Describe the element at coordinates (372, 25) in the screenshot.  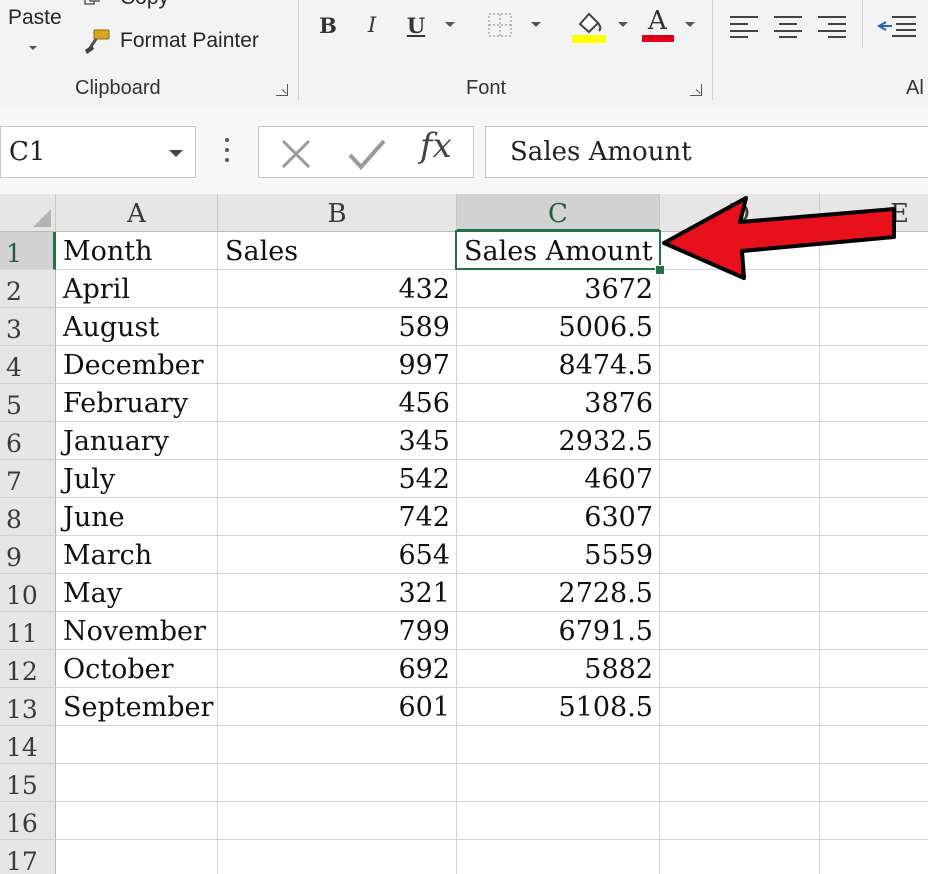
I see `italic-button: I` at that location.